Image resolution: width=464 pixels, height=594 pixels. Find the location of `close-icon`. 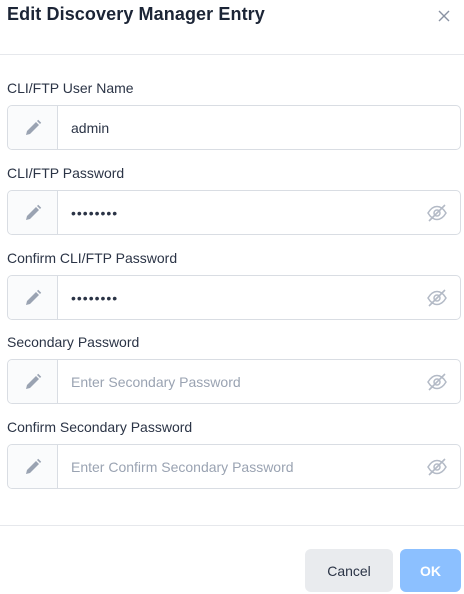

close-icon is located at coordinates (444, 16).